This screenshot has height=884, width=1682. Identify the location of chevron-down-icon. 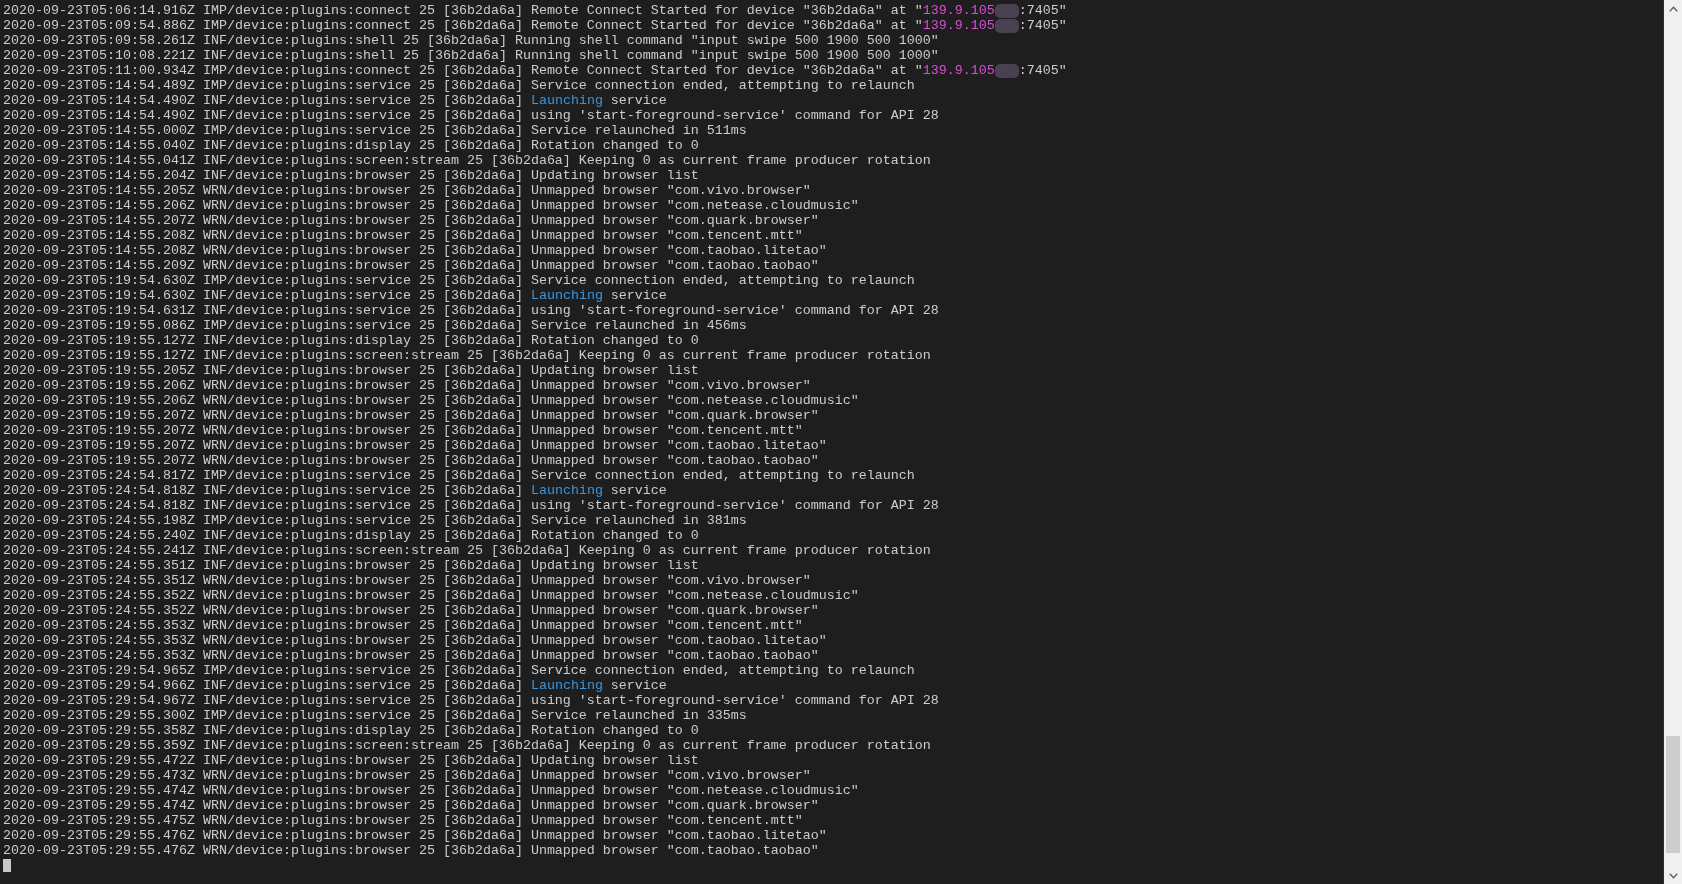
(1673, 875).